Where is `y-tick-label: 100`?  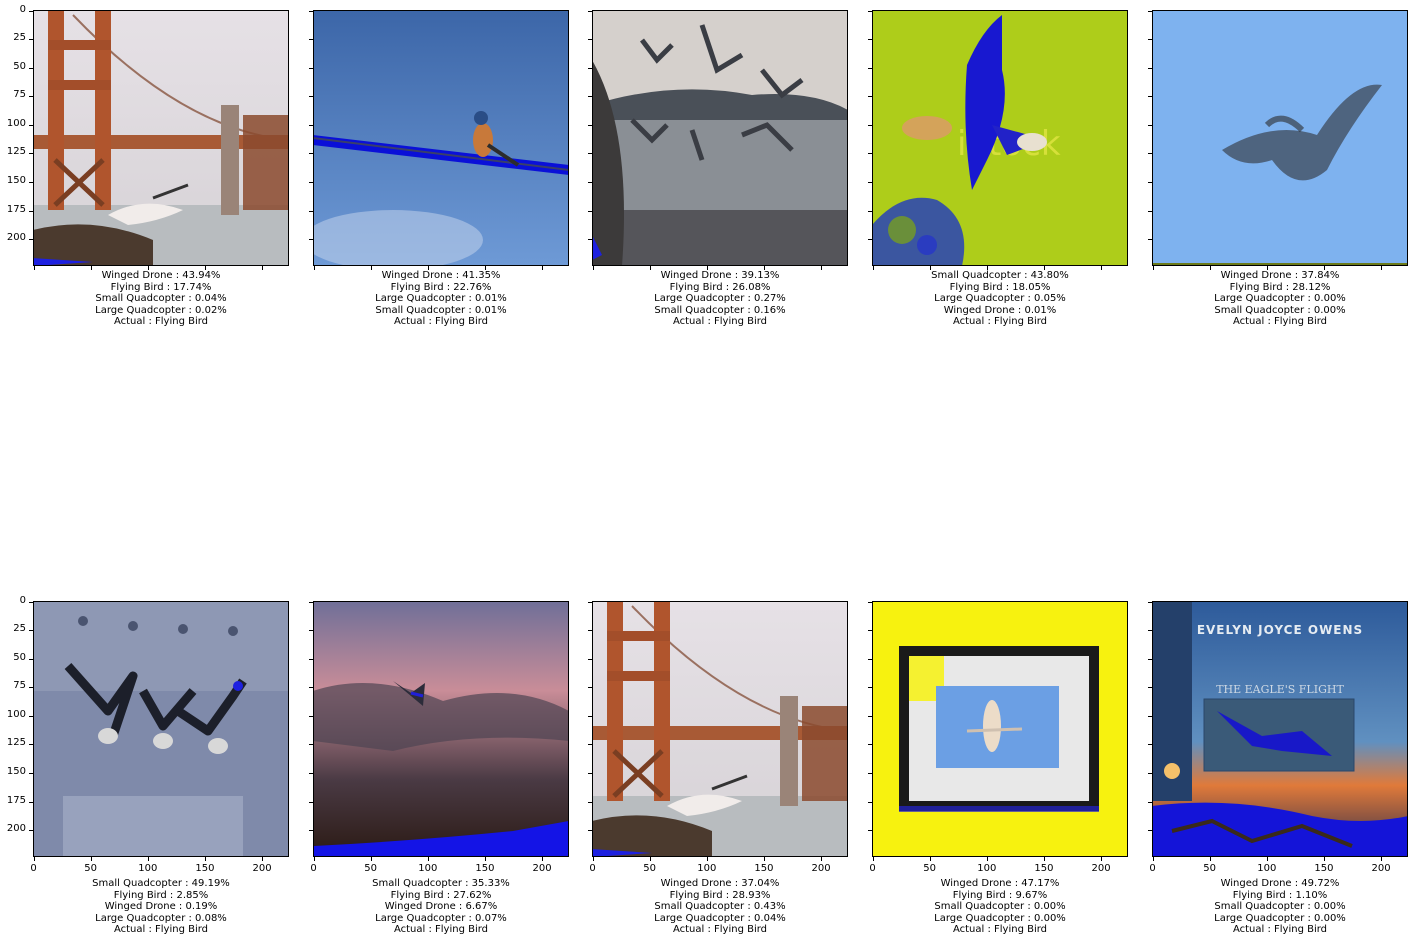
y-tick-label: 100 is located at coordinates (16, 714).